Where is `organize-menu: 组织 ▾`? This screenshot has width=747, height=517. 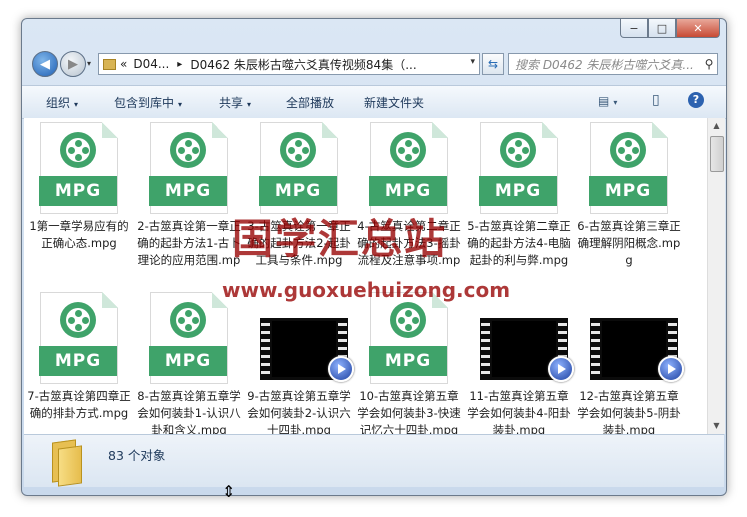 organize-menu: 组织 ▾ is located at coordinates (62, 102).